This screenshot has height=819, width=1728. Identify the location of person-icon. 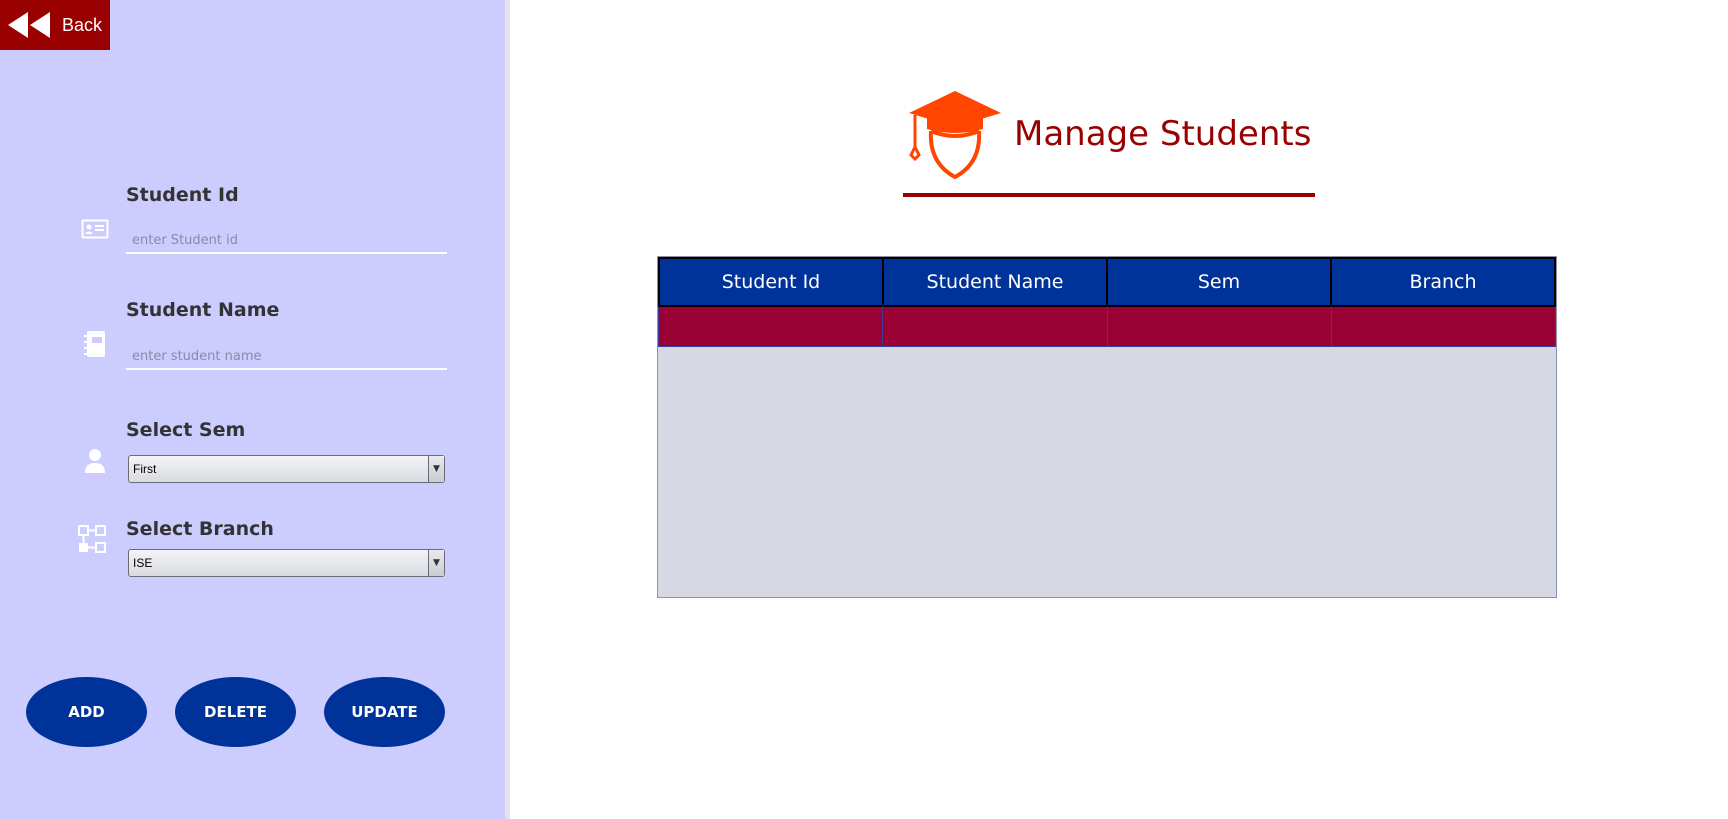
(95, 460).